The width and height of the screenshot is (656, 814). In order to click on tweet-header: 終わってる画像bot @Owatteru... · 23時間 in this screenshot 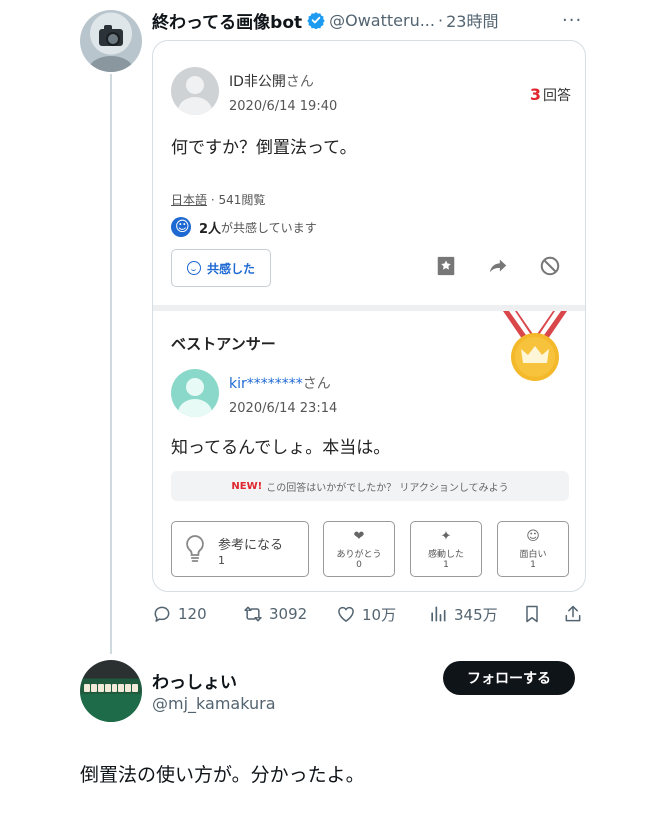, I will do `click(325, 20)`.